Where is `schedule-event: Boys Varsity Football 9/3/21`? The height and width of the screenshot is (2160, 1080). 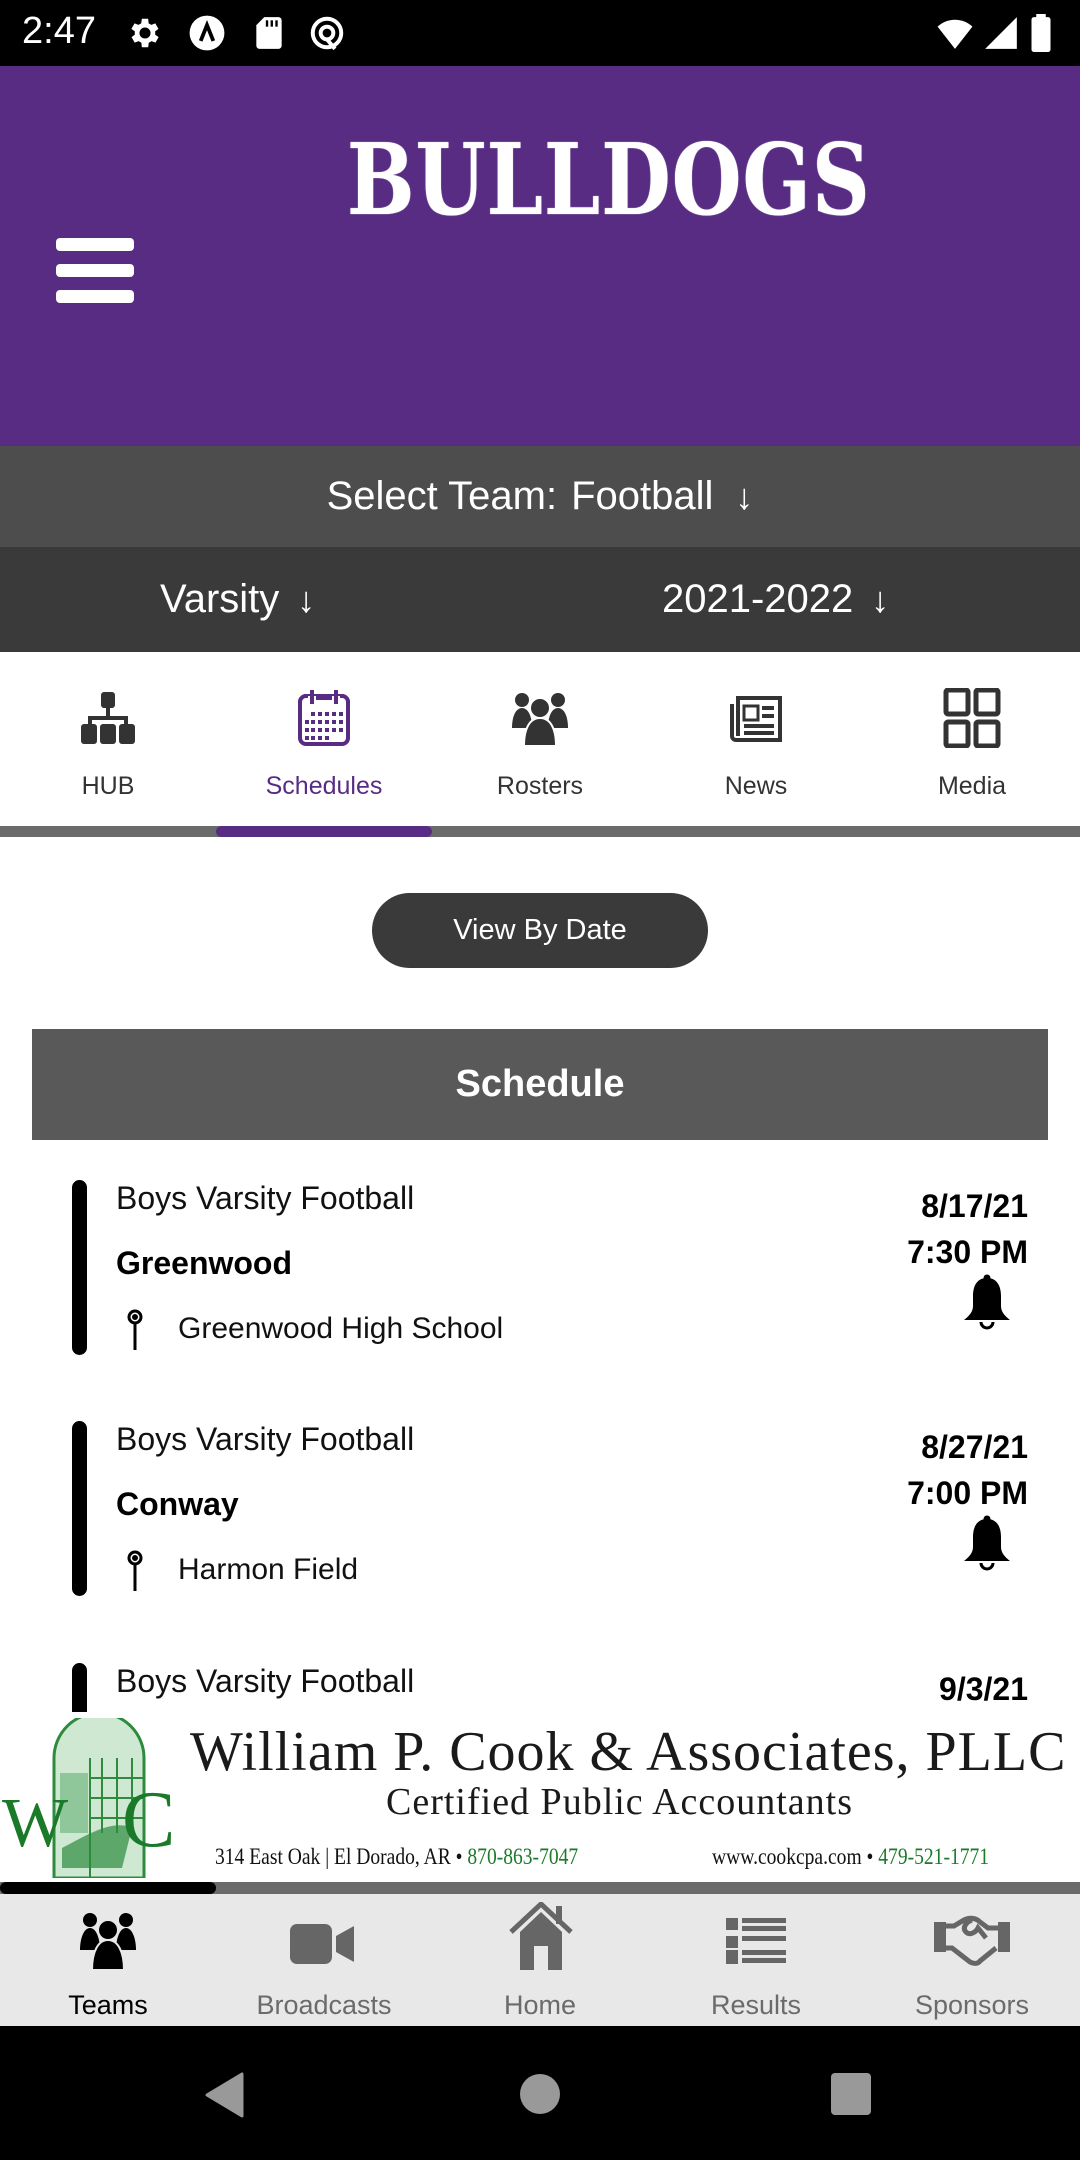
schedule-event: Boys Varsity Football 9/3/21 is located at coordinates (540, 1673).